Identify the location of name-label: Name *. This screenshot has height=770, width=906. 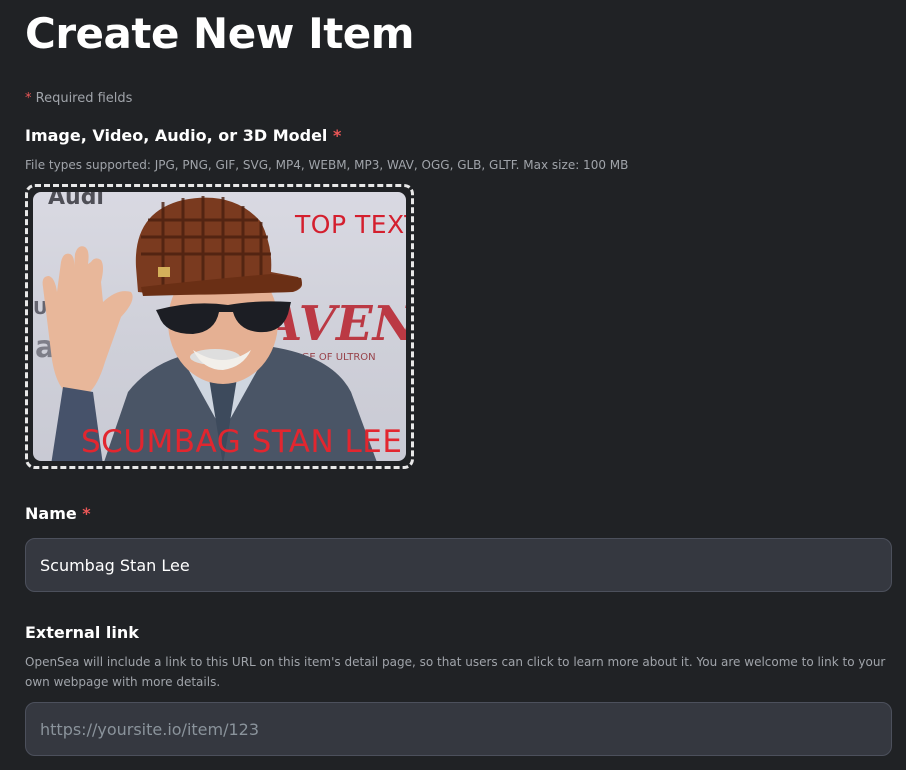
(58, 513).